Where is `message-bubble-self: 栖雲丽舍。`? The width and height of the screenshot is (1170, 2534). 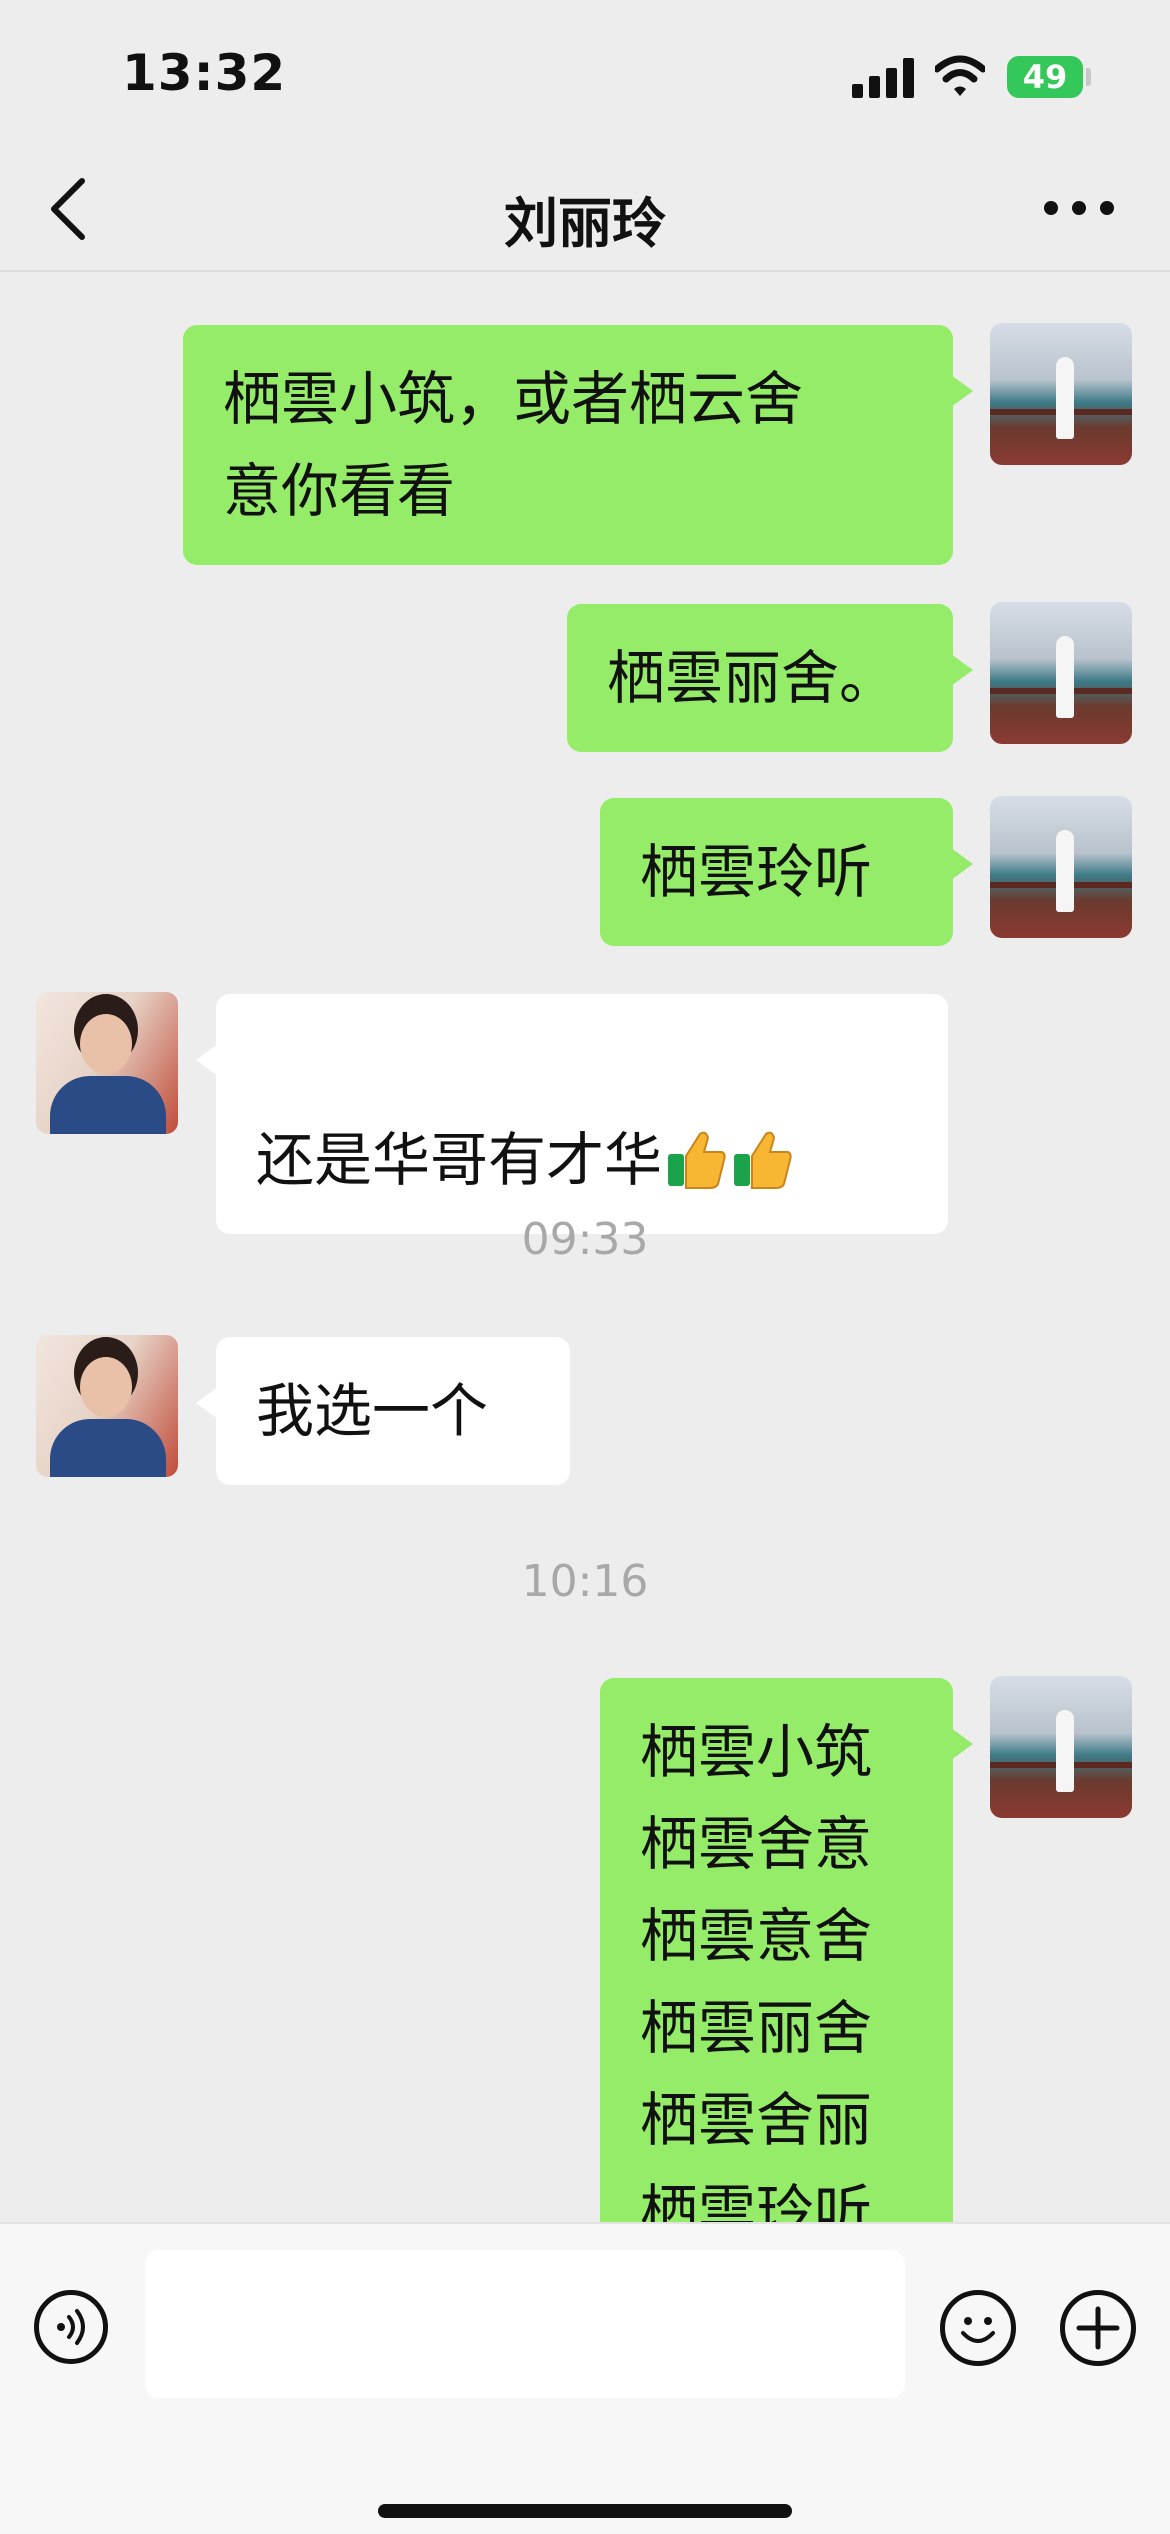
message-bubble-self: 栖雲丽舍。 is located at coordinates (770, 678).